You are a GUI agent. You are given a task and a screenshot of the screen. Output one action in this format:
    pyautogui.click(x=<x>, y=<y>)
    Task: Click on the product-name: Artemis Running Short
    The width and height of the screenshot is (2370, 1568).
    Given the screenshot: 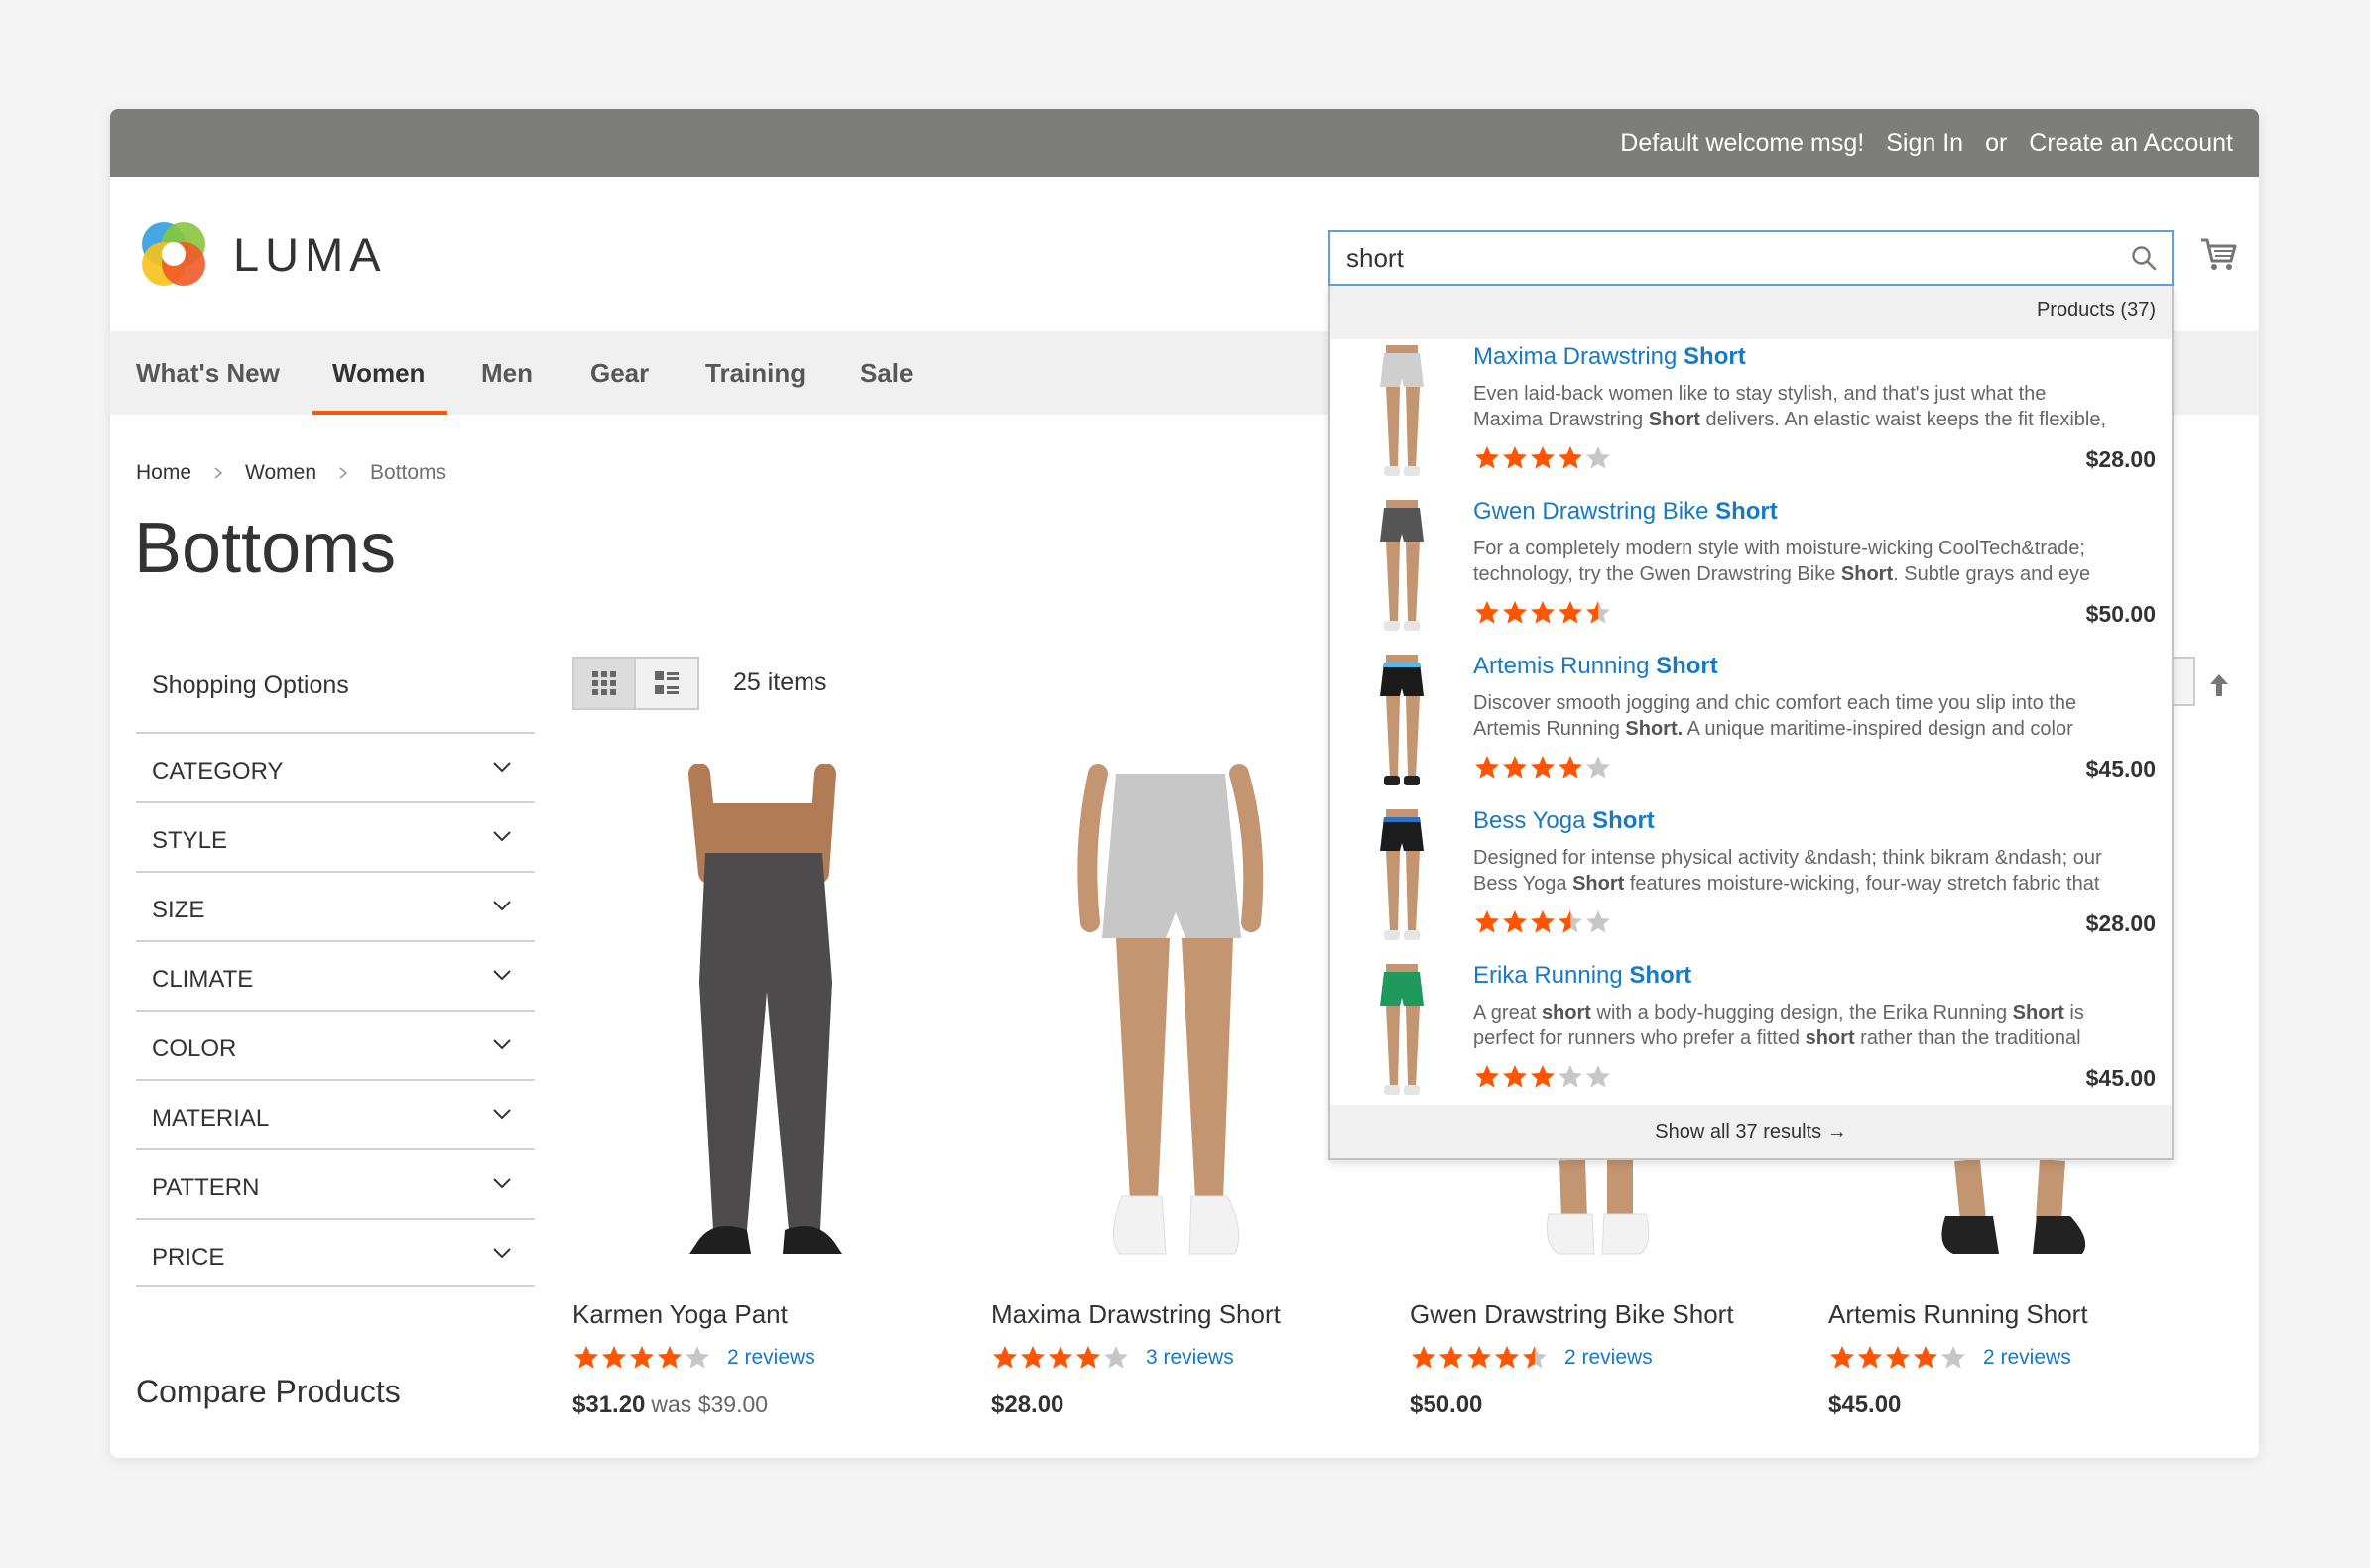 What is the action you would take?
    pyautogui.click(x=2021, y=1314)
    